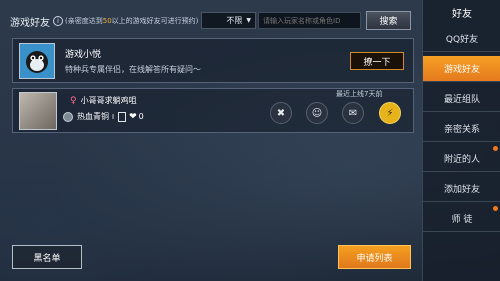 The width and height of the screenshot is (500, 281). What do you see at coordinates (141, 116) in the screenshot?
I see `like-count: 0` at bounding box center [141, 116].